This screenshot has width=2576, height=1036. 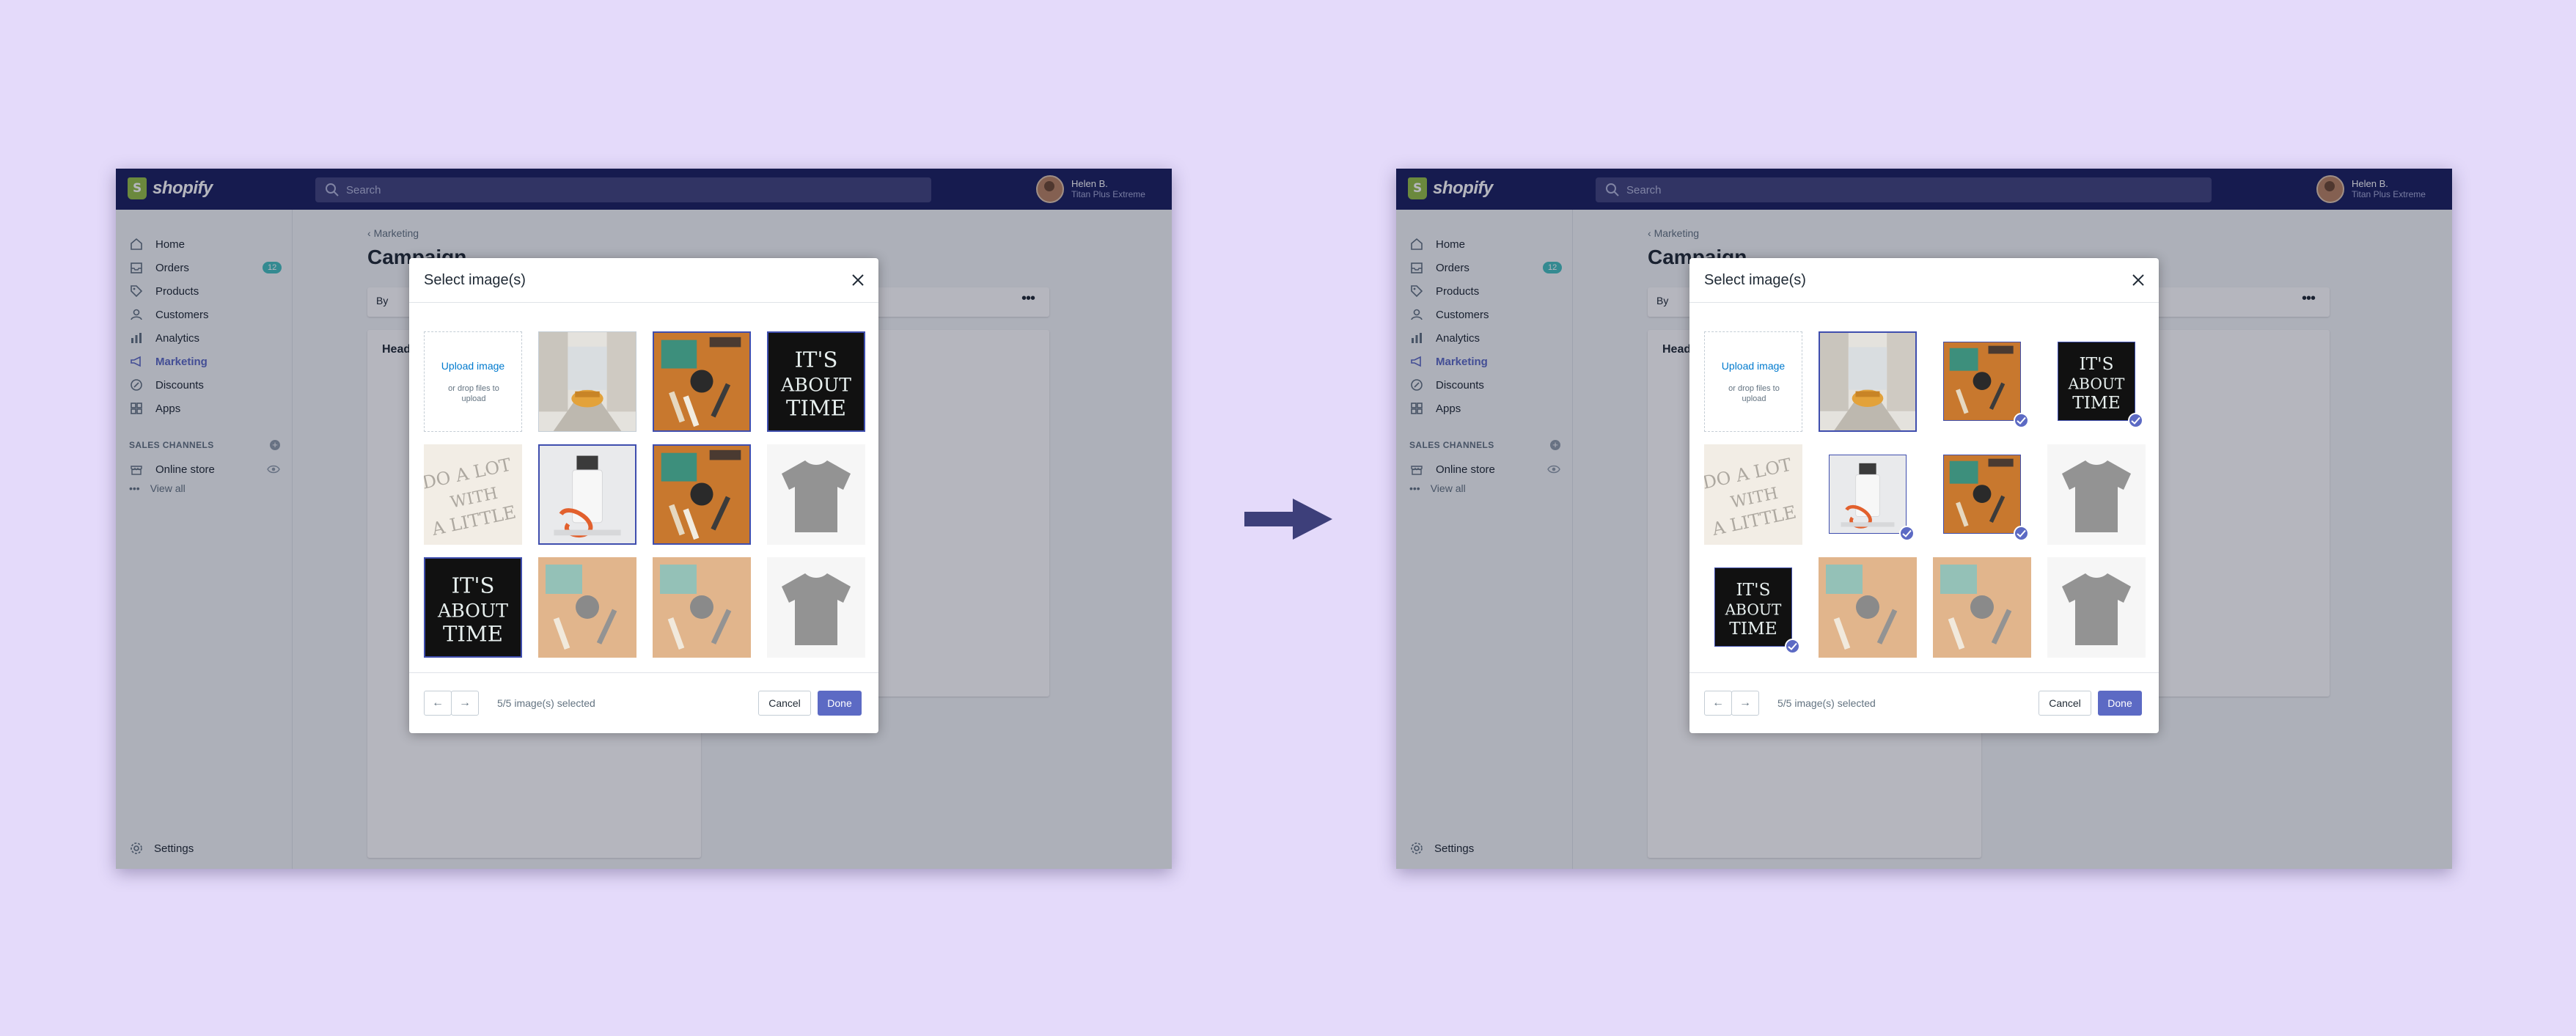 I want to click on its-about-time-image: IT'S ABOUTTIME, so click(x=816, y=381).